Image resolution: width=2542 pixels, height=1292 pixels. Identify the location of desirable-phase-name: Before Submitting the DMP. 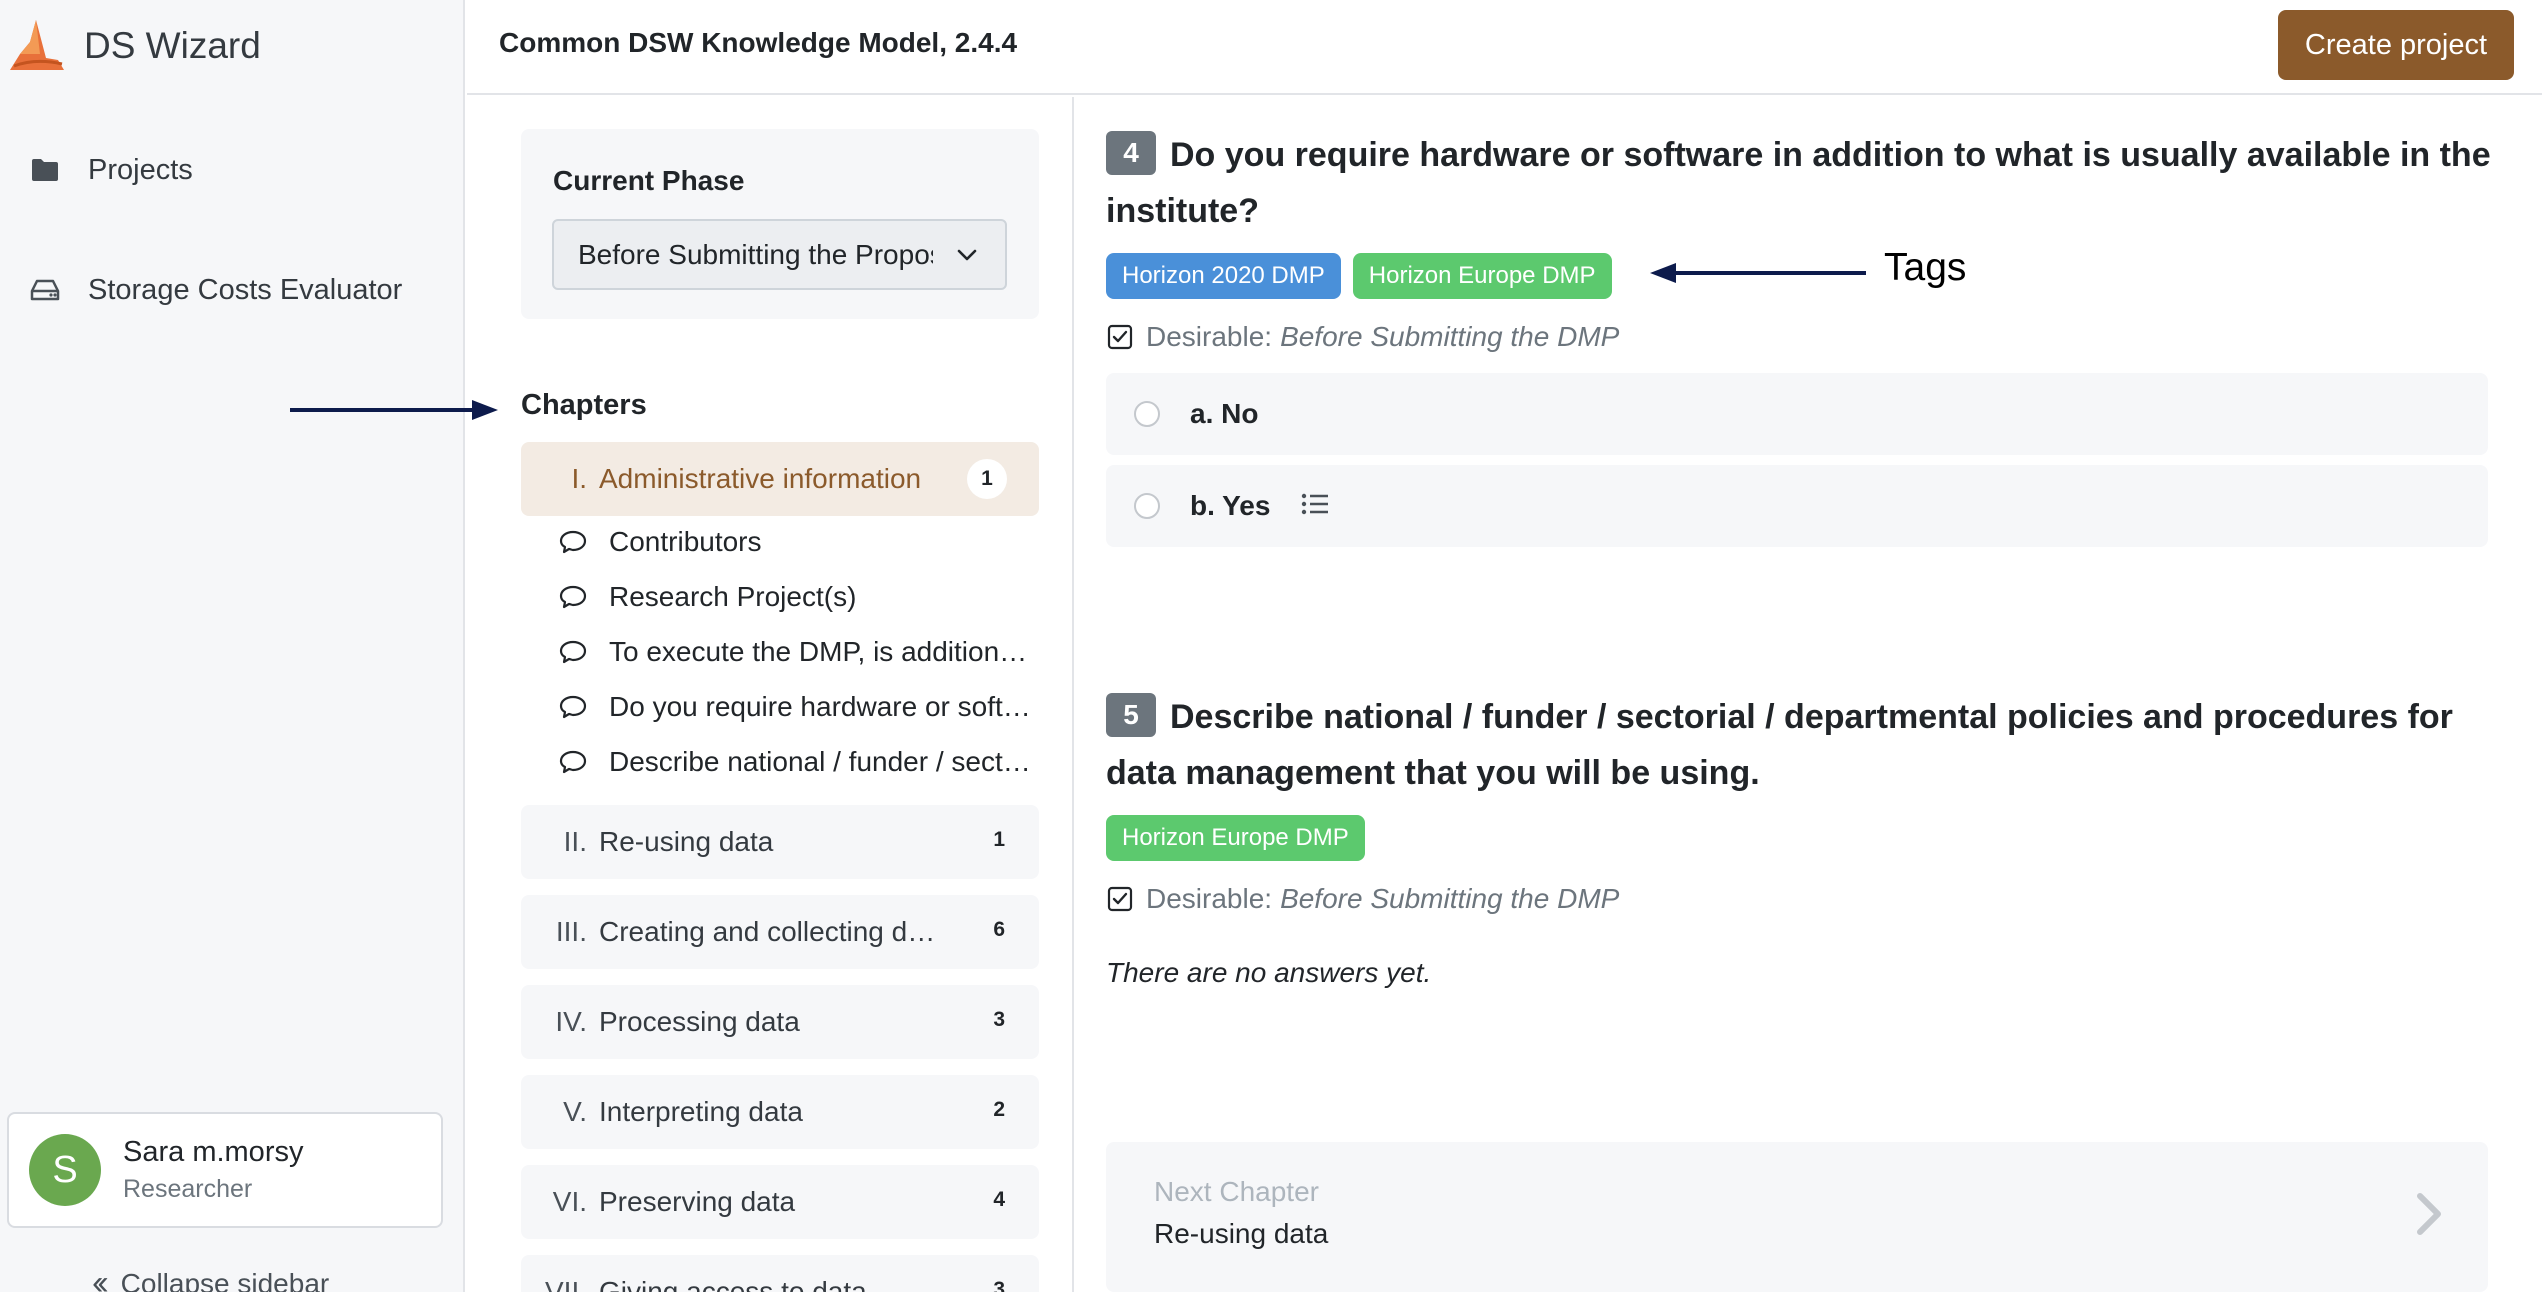
(1450, 898).